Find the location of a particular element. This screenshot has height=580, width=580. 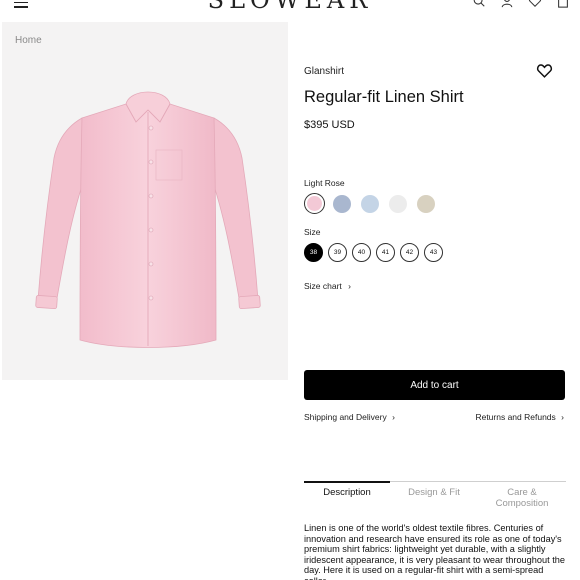

color-swatch-blue-grey is located at coordinates (342, 204).